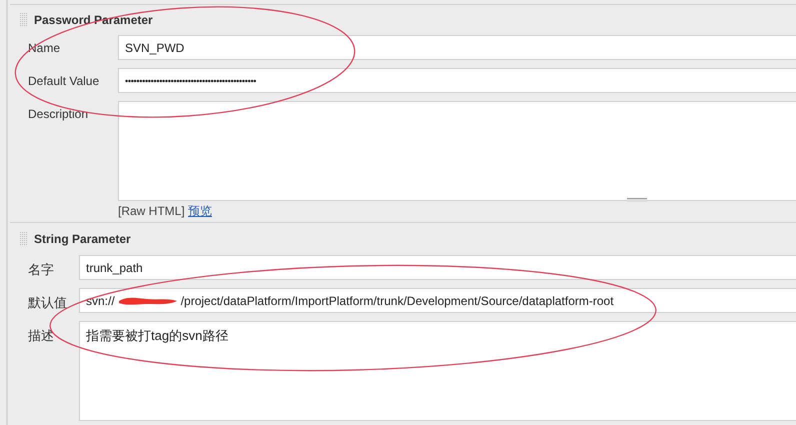 This screenshot has height=425, width=796. What do you see at coordinates (100, 301) in the screenshot?
I see `field-text: svn://` at bounding box center [100, 301].